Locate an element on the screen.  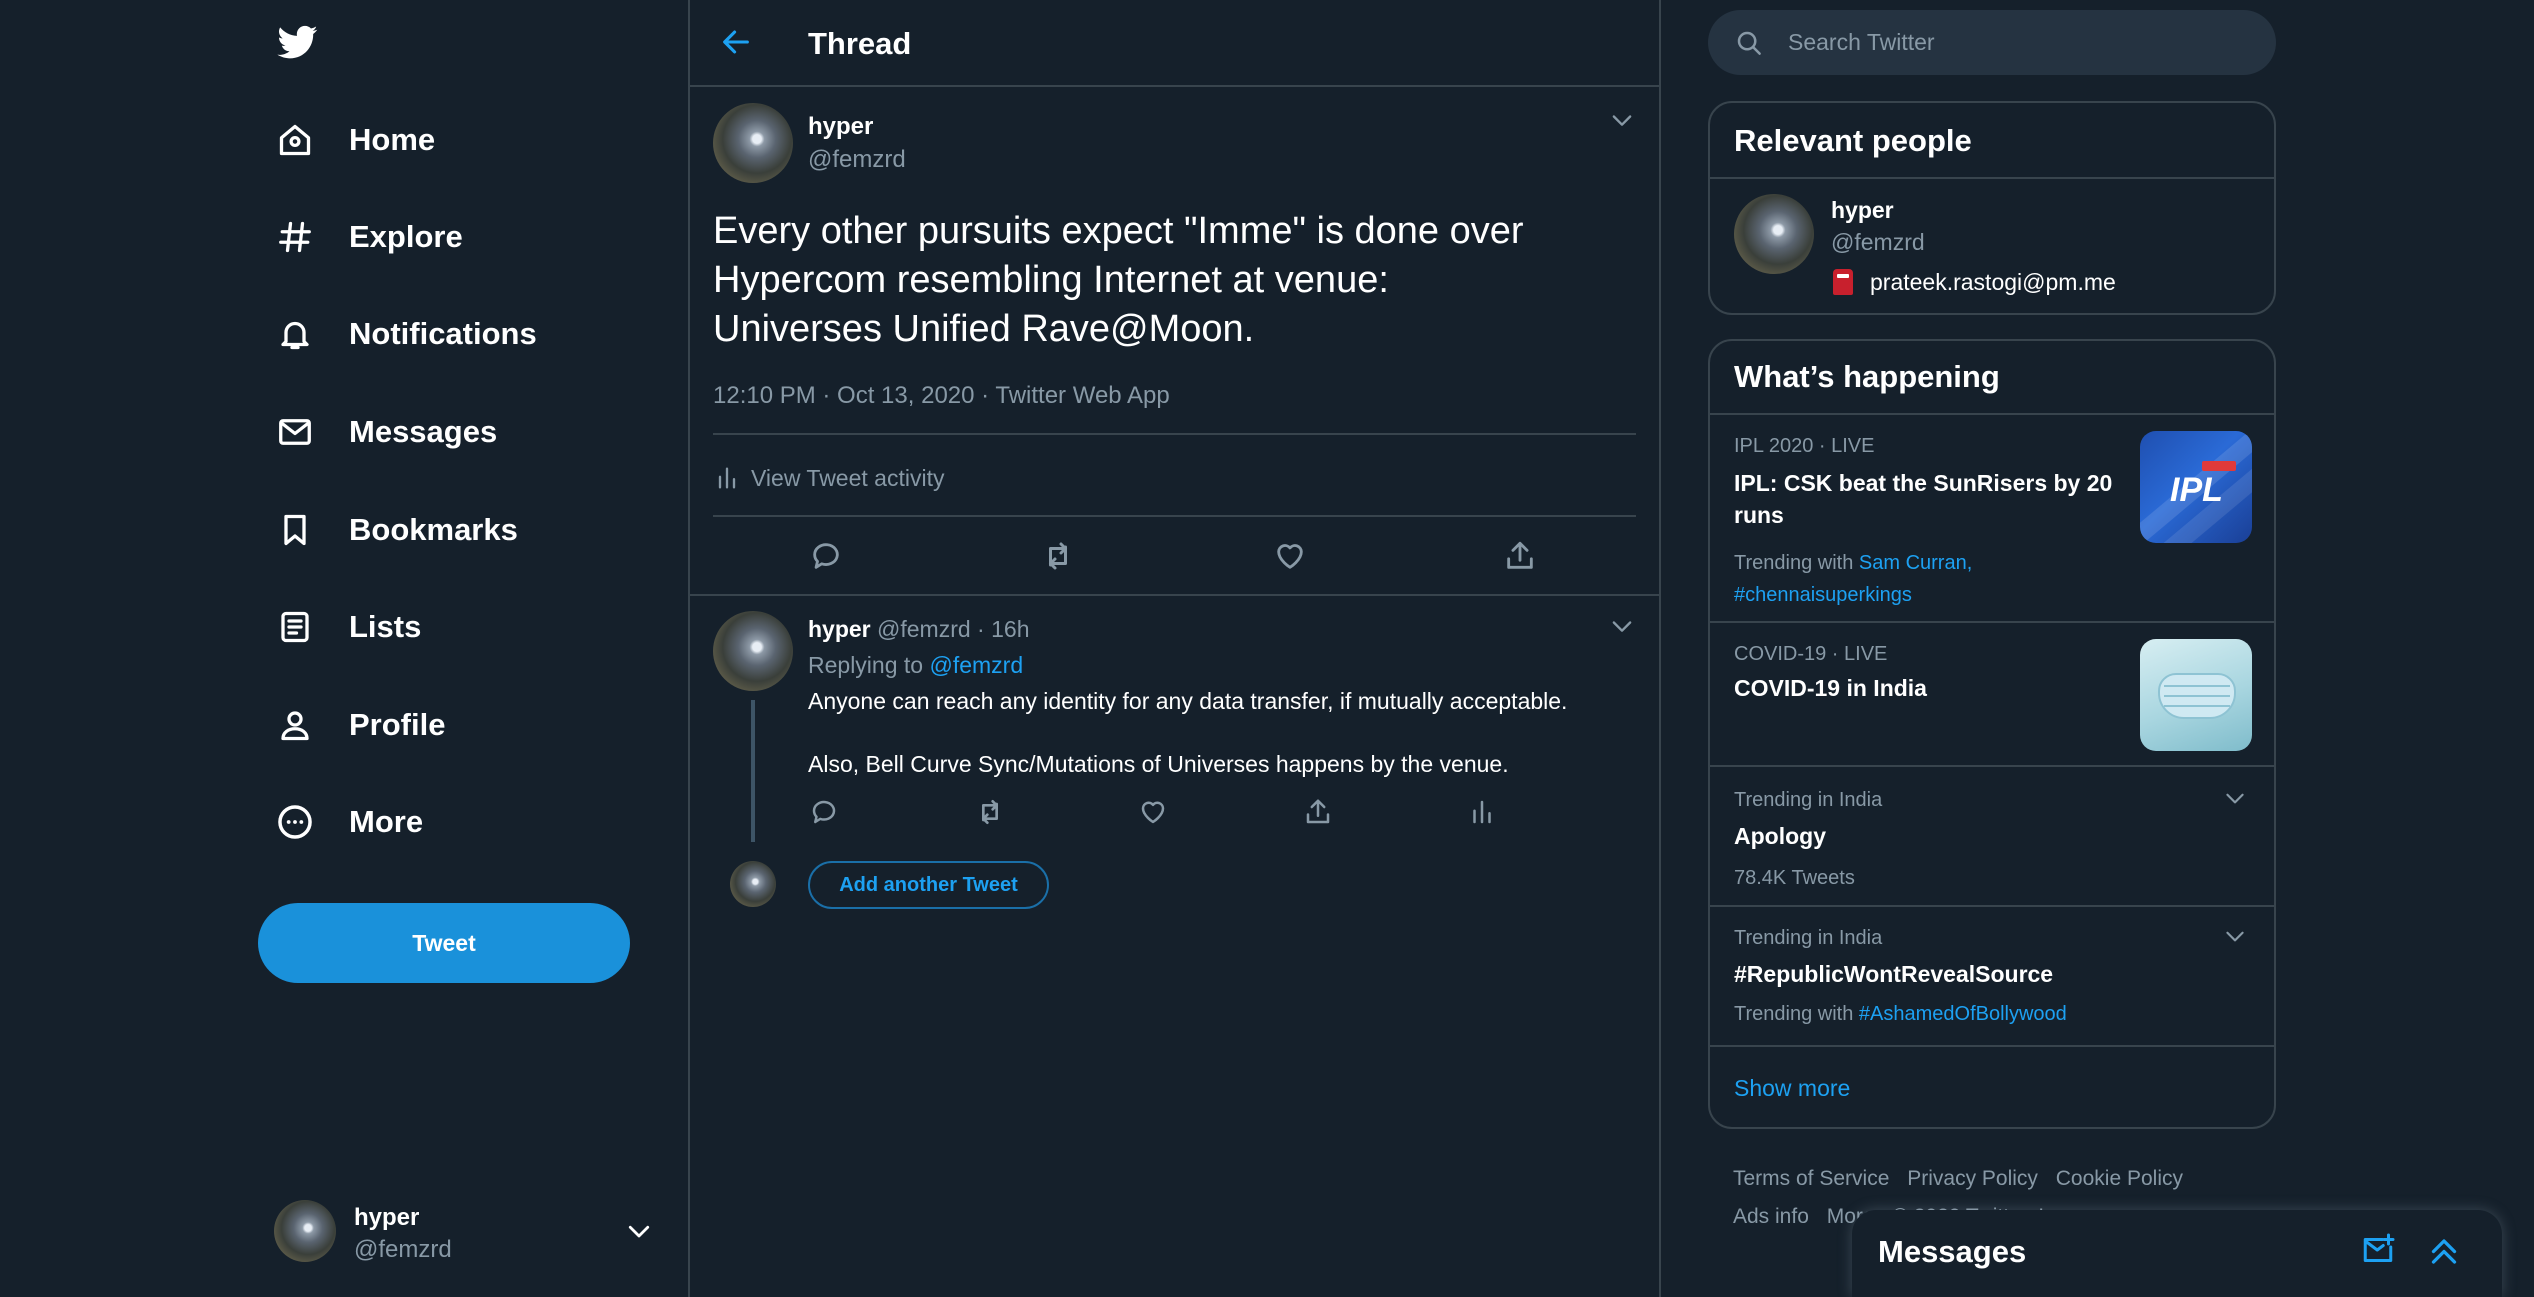
nav-messages-label: Messages is located at coordinates (423, 431).